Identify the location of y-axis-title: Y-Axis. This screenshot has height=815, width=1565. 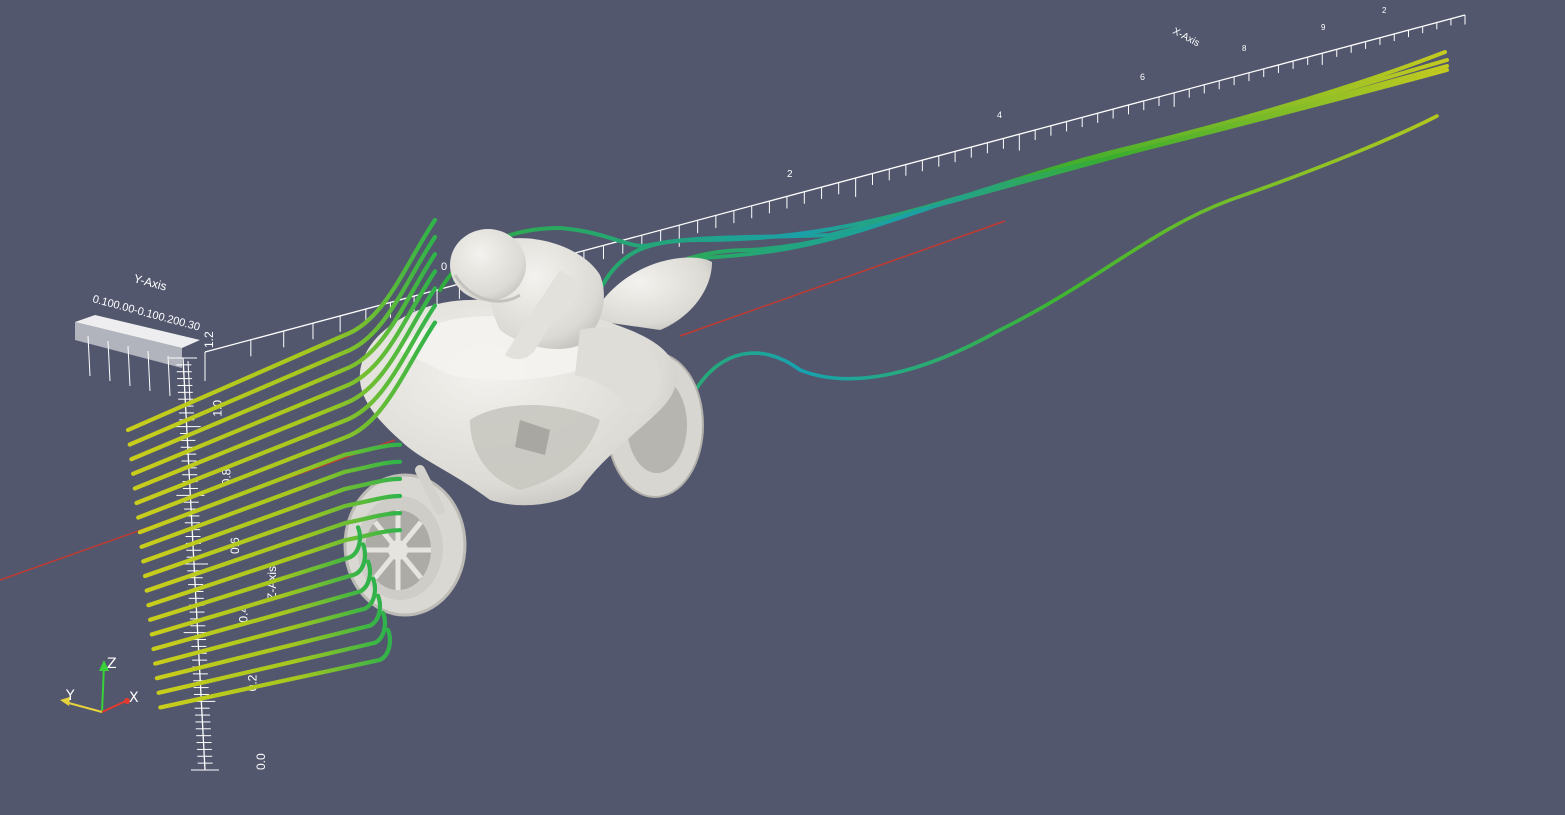
(150, 282).